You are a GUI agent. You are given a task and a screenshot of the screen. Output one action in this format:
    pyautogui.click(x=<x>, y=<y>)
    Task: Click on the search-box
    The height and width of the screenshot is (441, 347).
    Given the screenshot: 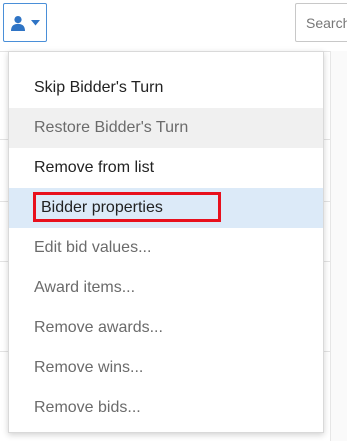 What is the action you would take?
    pyautogui.click(x=321, y=22)
    